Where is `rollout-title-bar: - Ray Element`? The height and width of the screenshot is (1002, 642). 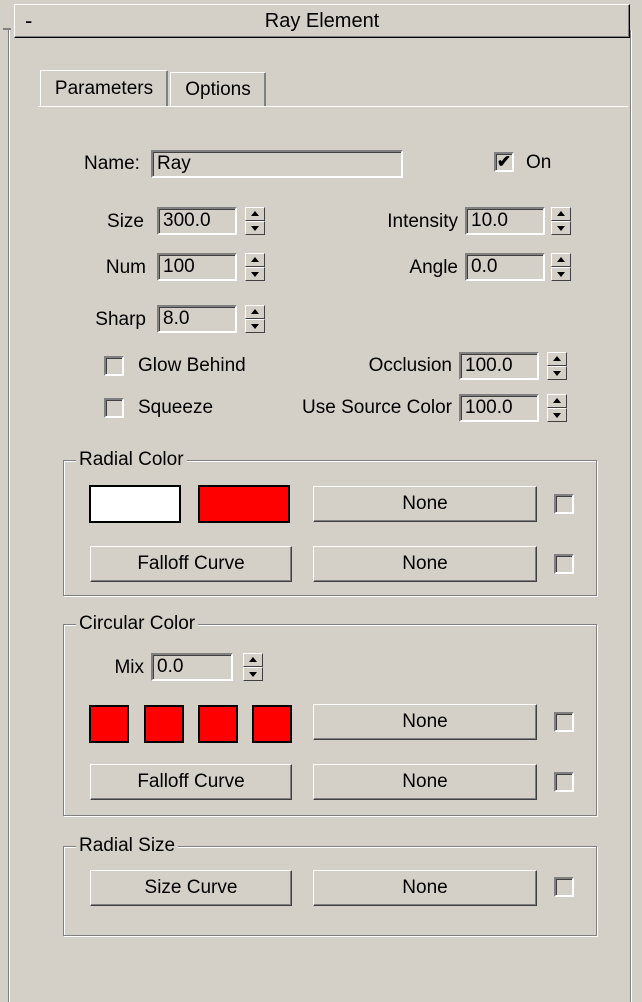
rollout-title-bar: - Ray Element is located at coordinates (322, 21).